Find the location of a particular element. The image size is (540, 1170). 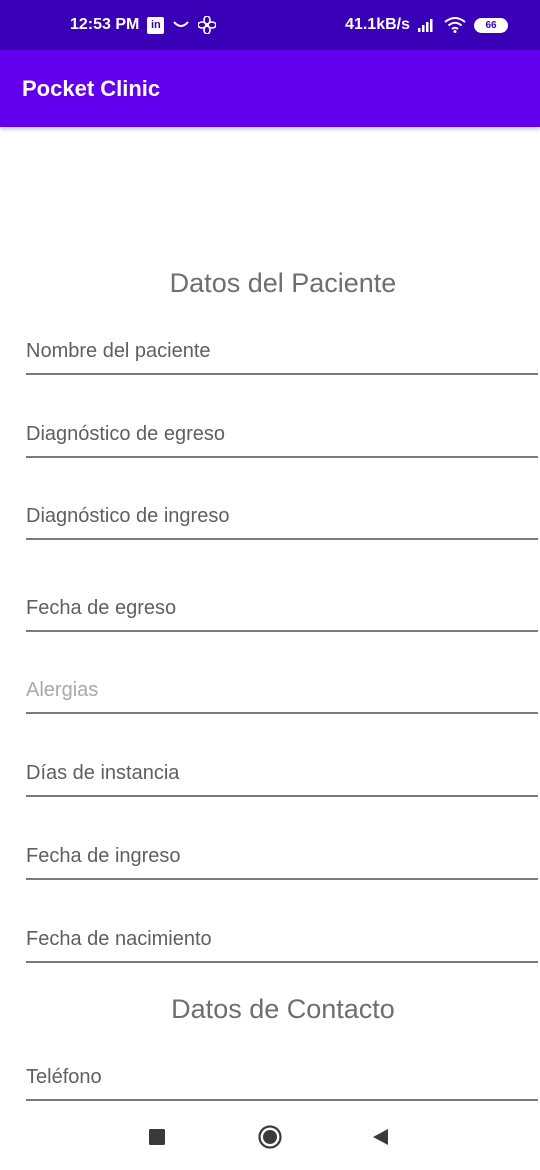

contact-section-title: Datos de Contacto is located at coordinates (283, 1009).